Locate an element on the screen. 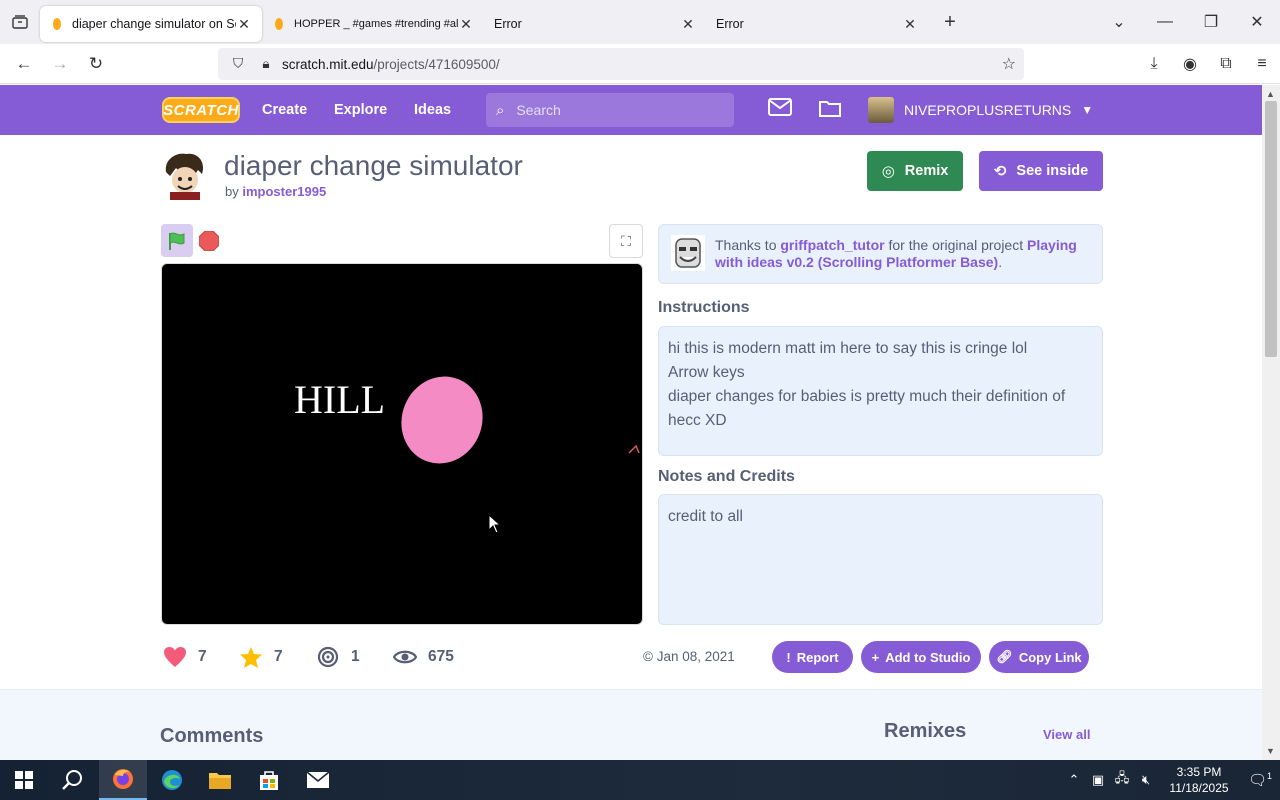 The height and width of the screenshot is (800, 1280). see-inside-button: ⟲ See inside is located at coordinates (1041, 171).